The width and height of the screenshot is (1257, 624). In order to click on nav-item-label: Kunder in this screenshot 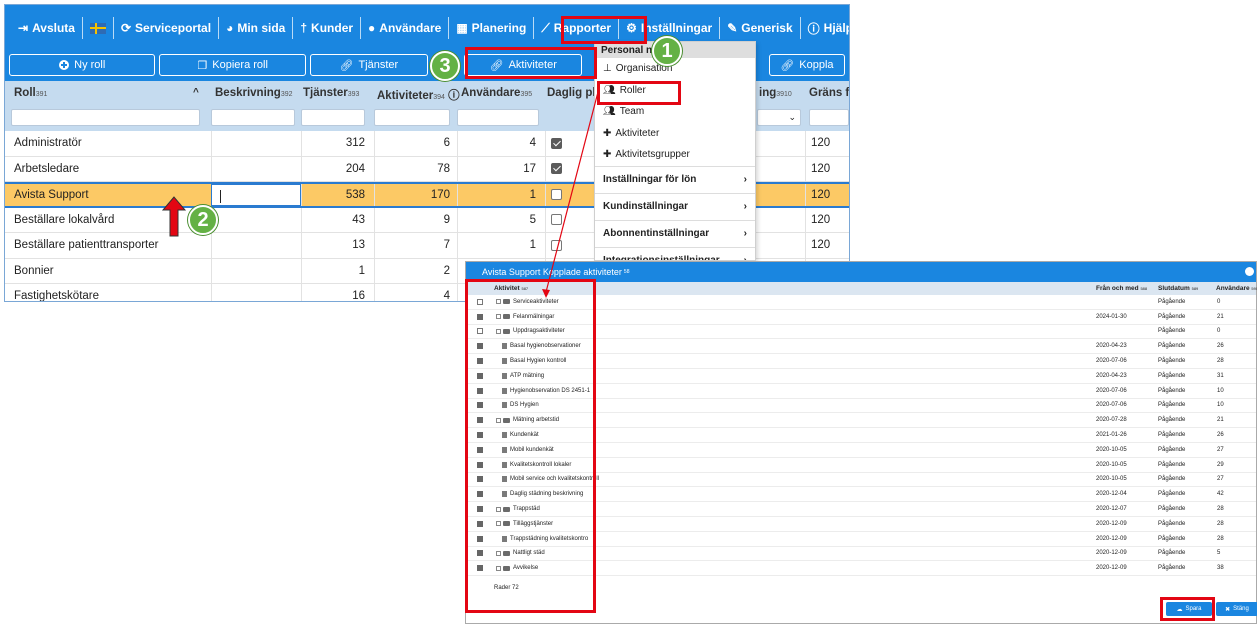, I will do `click(332, 28)`.